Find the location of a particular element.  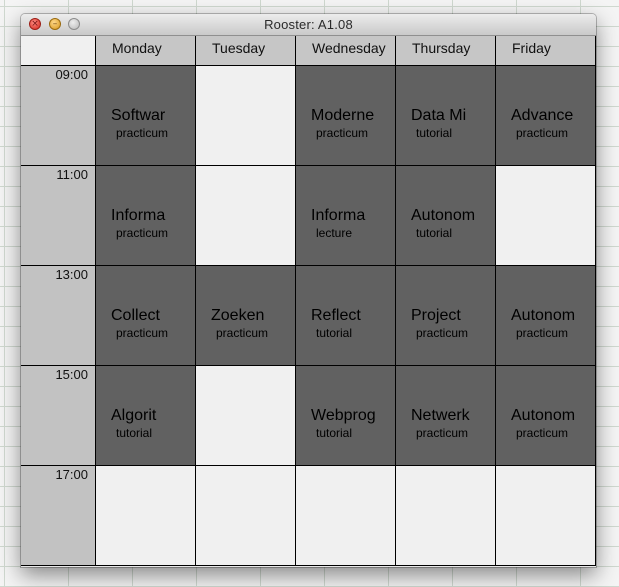

time-slot-label: 15:00 is located at coordinates (58, 416).